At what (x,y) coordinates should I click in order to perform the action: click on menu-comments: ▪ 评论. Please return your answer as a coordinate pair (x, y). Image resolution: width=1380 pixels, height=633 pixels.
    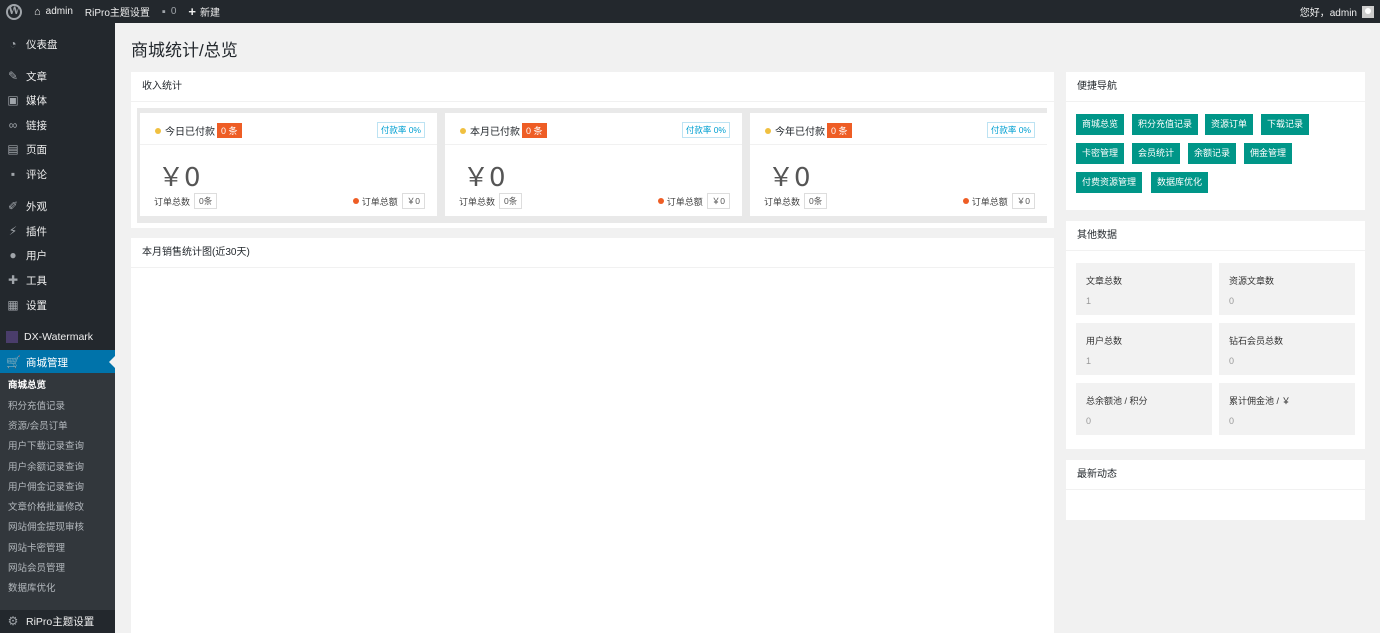
    Looking at the image, I should click on (57, 174).